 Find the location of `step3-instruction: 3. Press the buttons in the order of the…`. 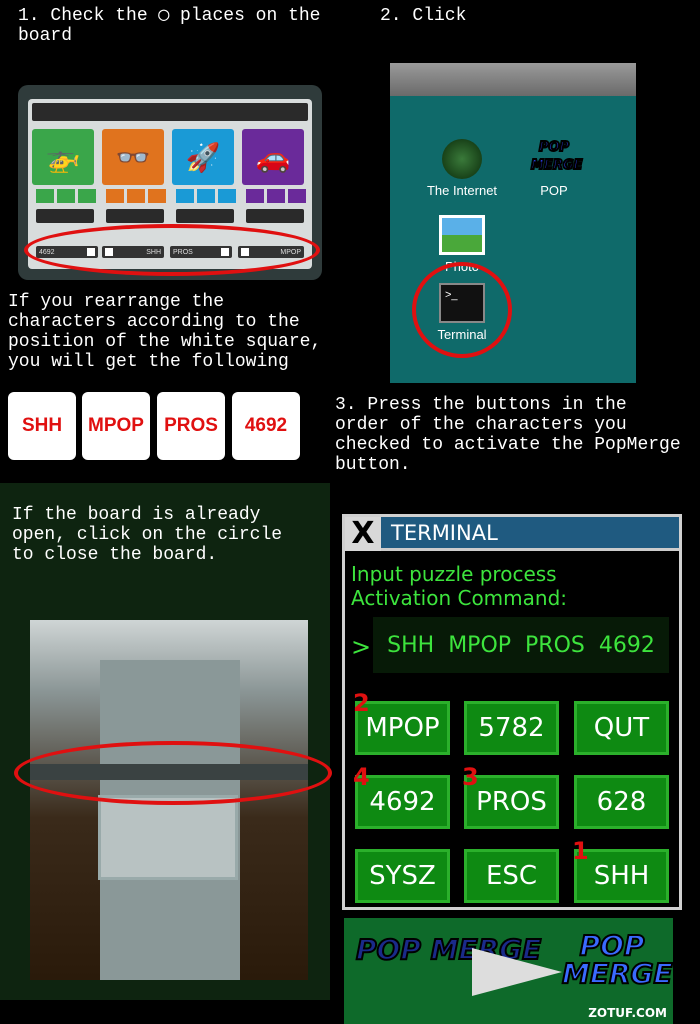

step3-instruction: 3. Press the buttons in the order of the… is located at coordinates (513, 435).